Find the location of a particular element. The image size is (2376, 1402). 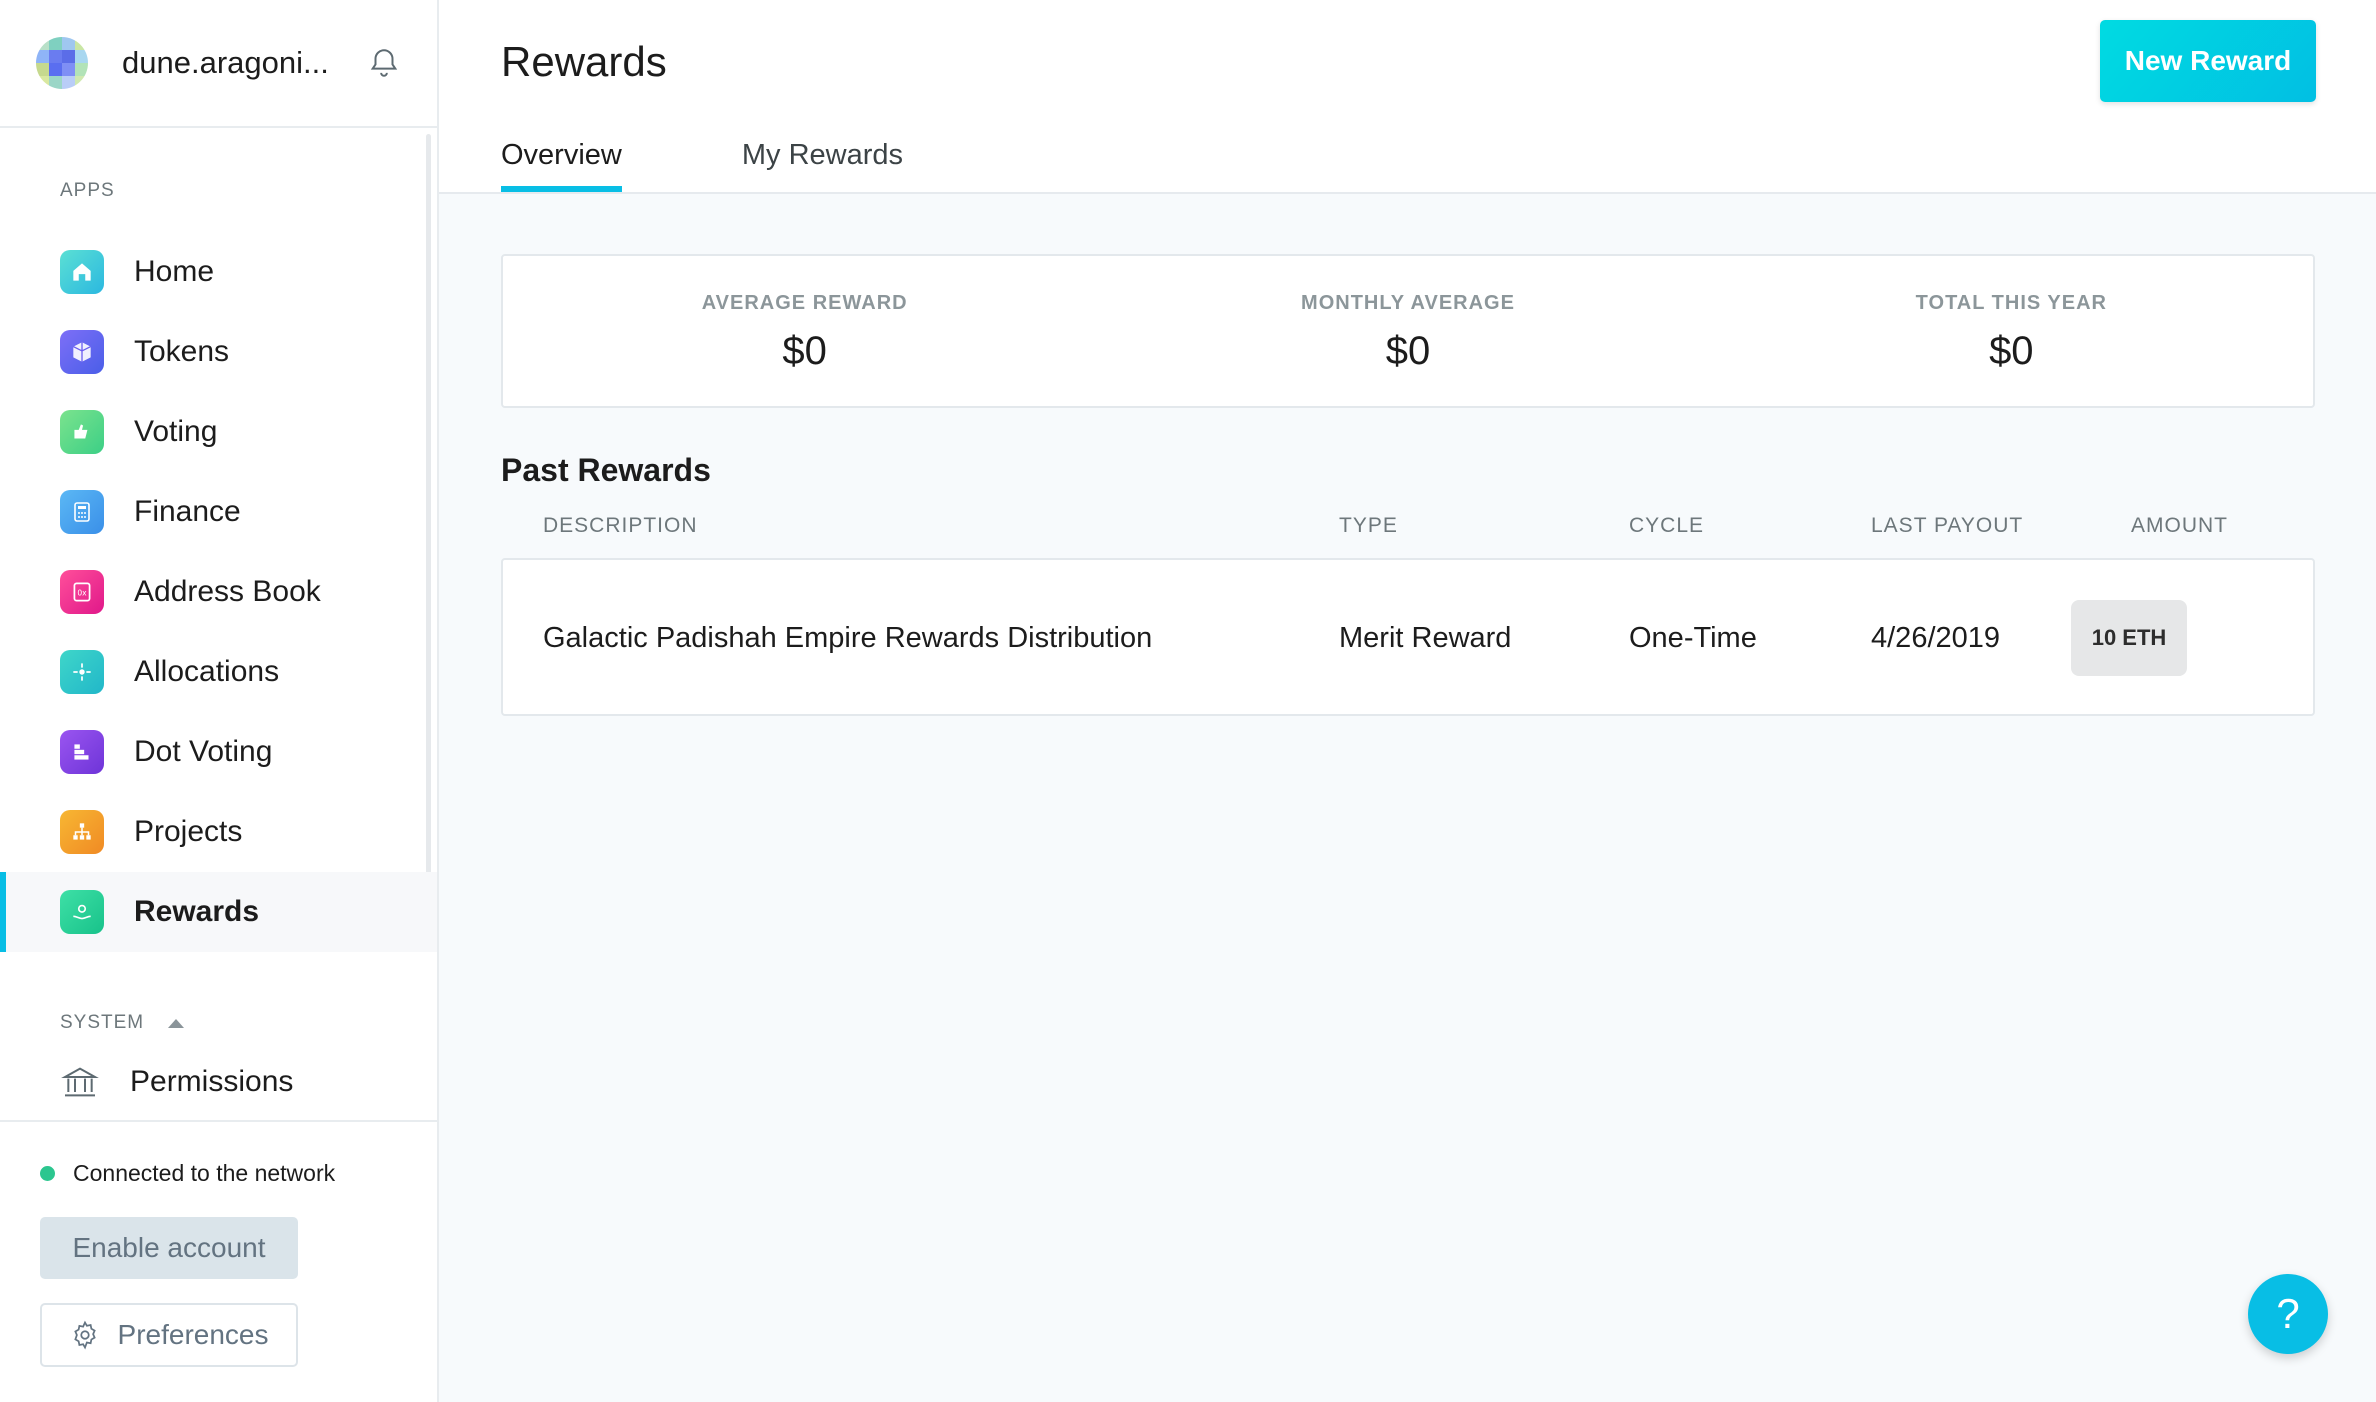

preferences-button: Preferences is located at coordinates (169, 1335).